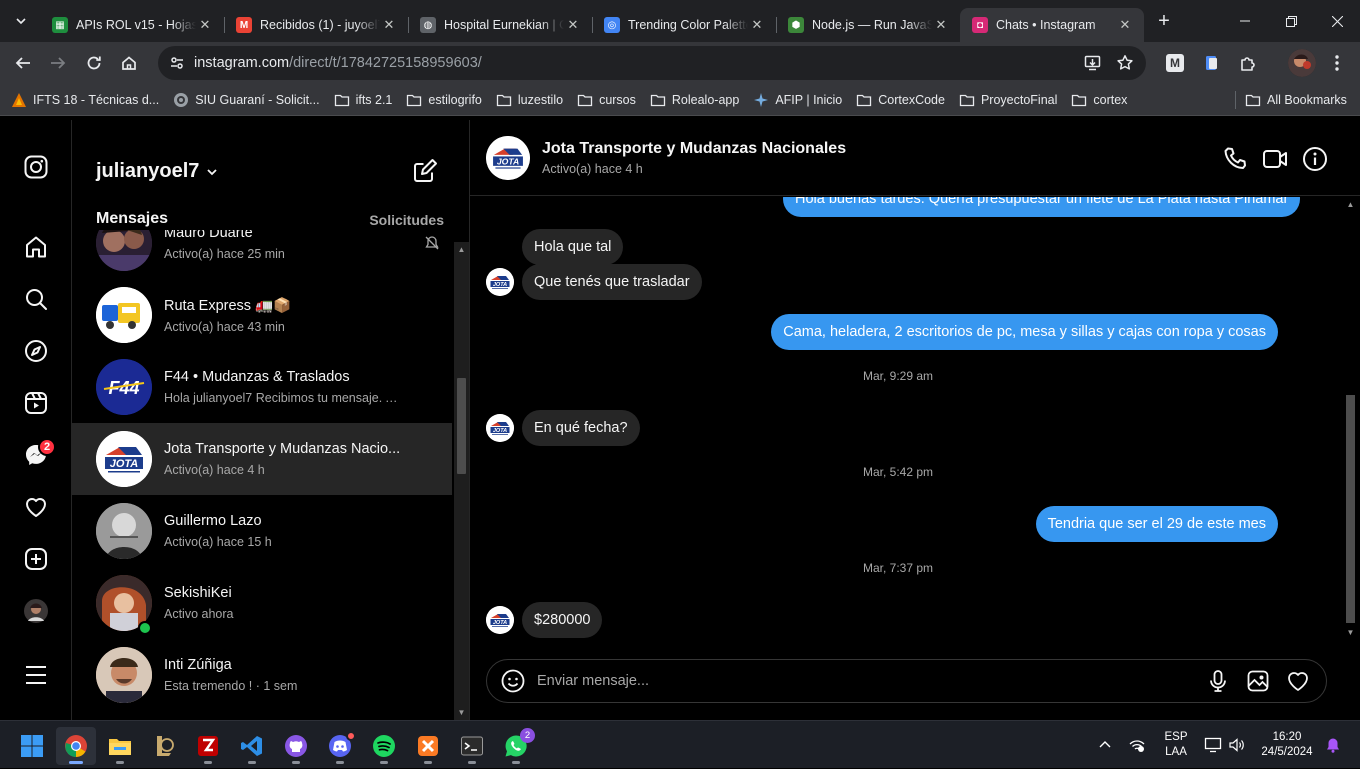 The width and height of the screenshot is (1360, 769). I want to click on notification-bell-icon, so click(1333, 745).